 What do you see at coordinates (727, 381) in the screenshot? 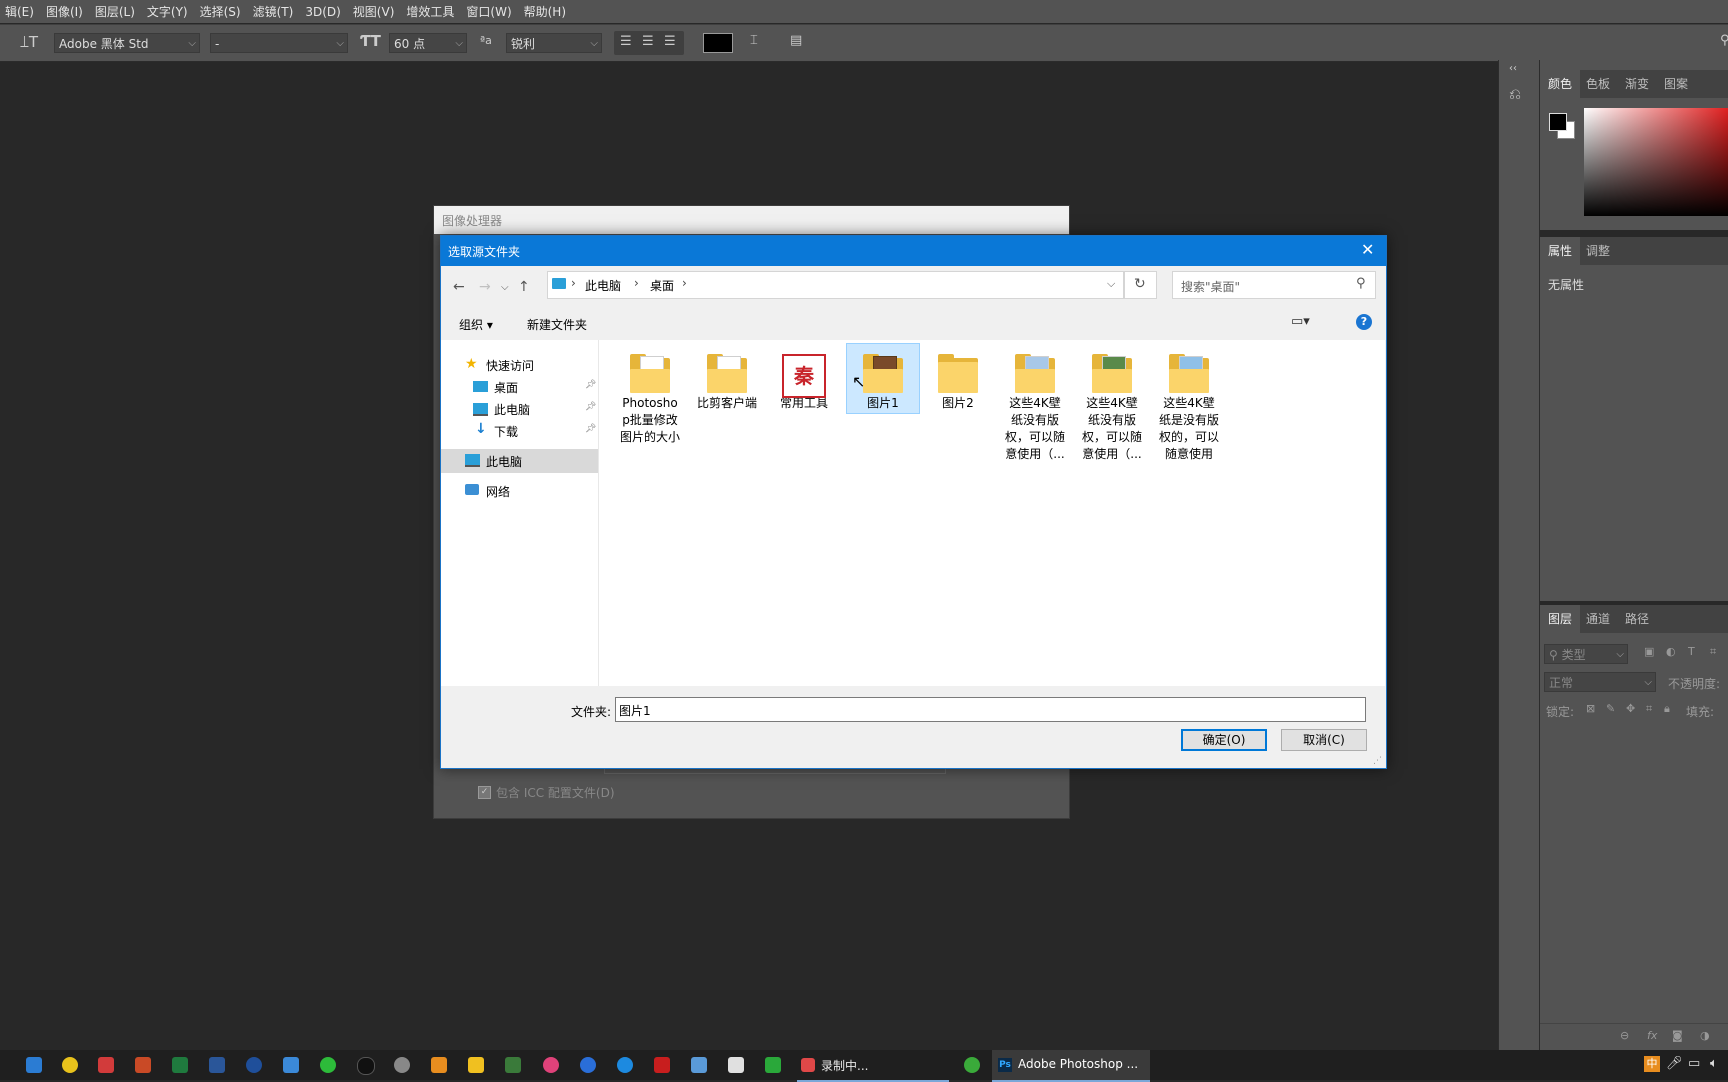
I see `folder-item: 比剪客户端` at bounding box center [727, 381].